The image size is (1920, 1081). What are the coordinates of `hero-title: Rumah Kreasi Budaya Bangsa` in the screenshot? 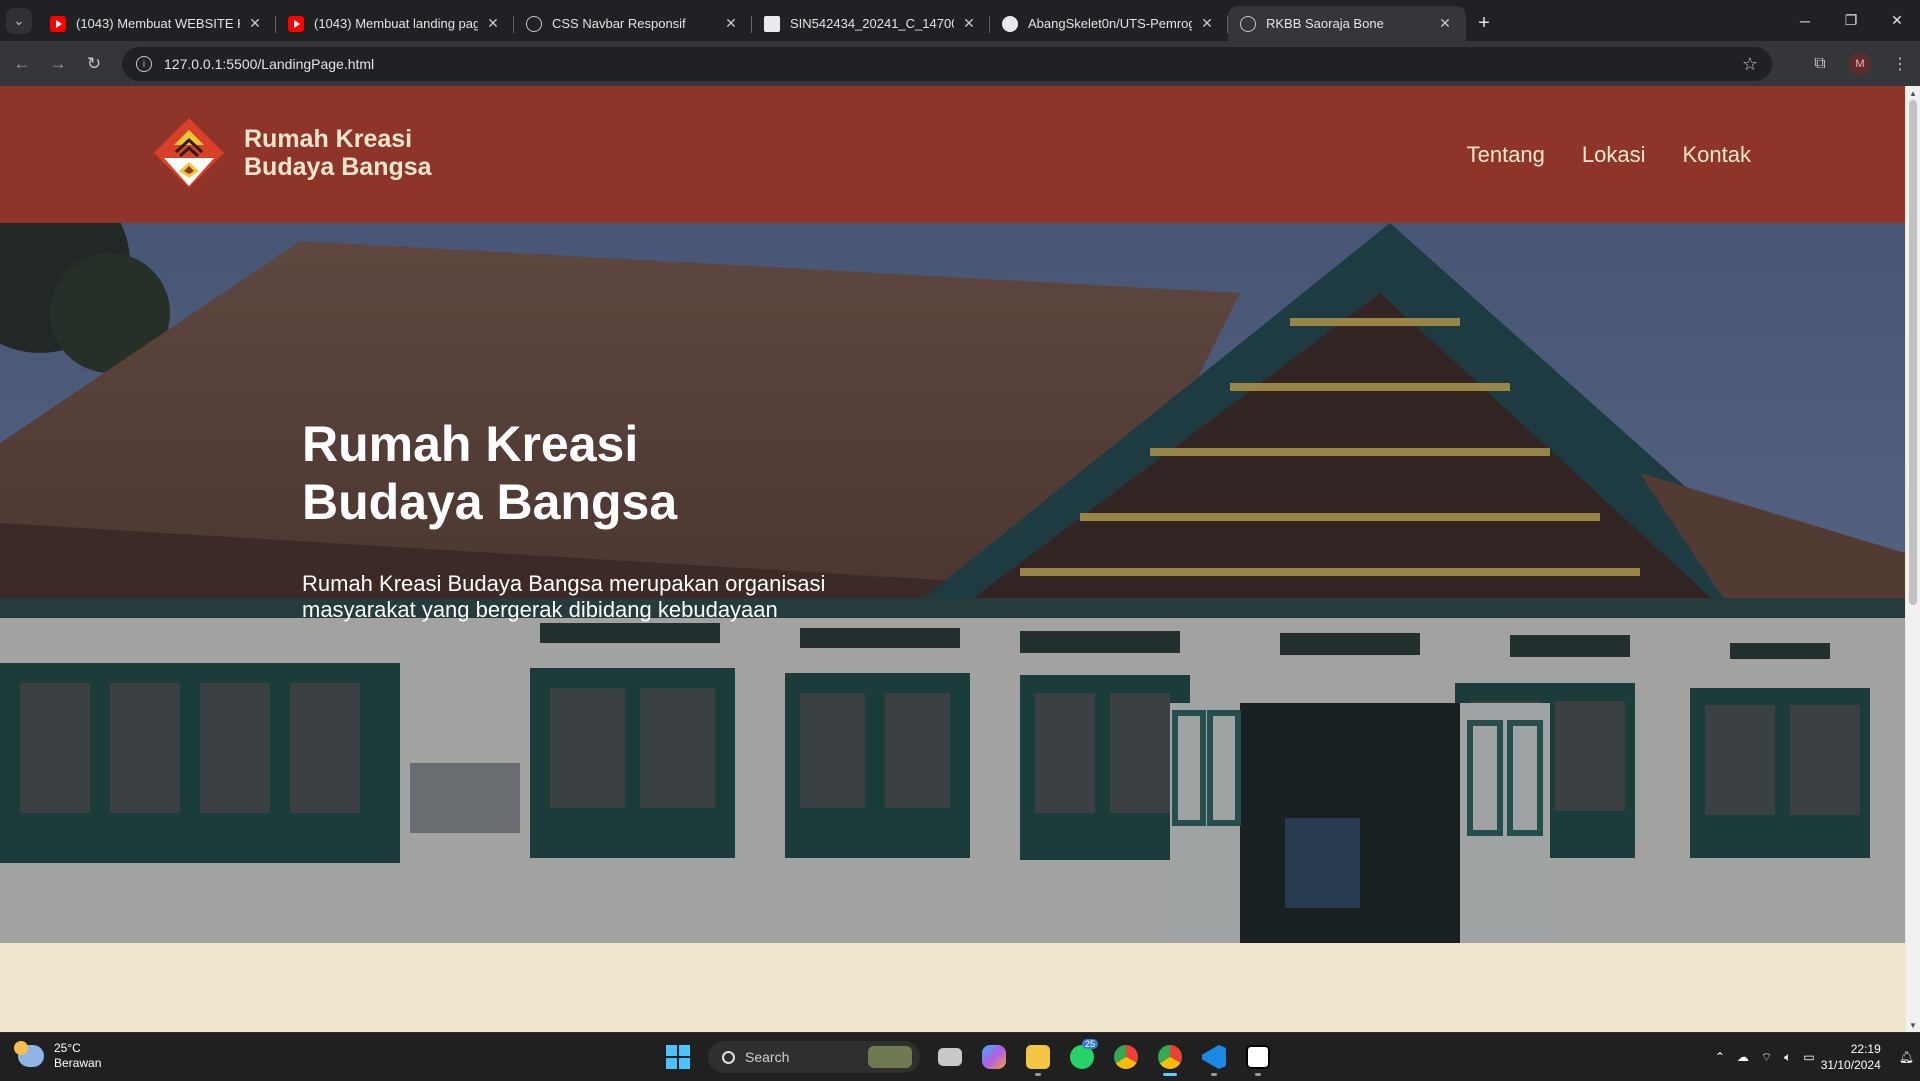 It's located at (602, 473).